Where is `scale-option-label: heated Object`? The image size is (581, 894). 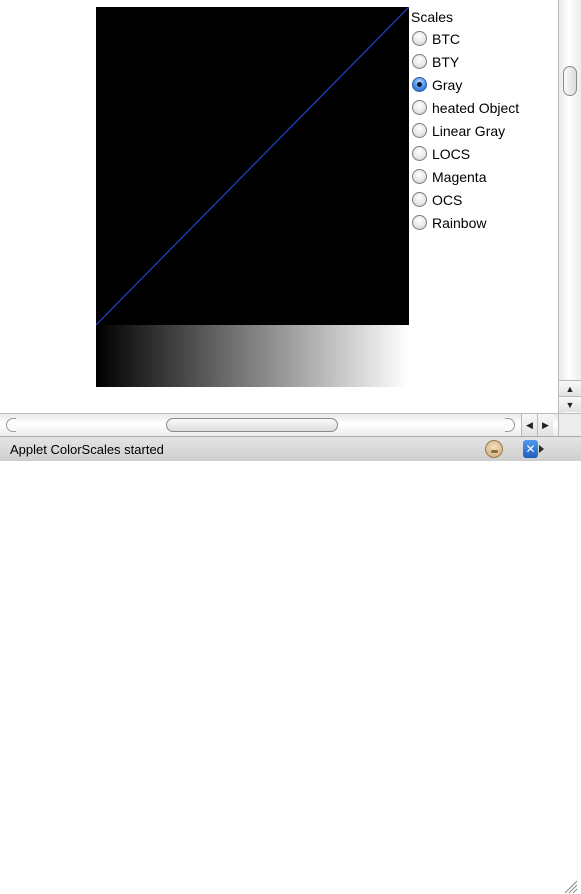
scale-option-label: heated Object is located at coordinates (476, 107).